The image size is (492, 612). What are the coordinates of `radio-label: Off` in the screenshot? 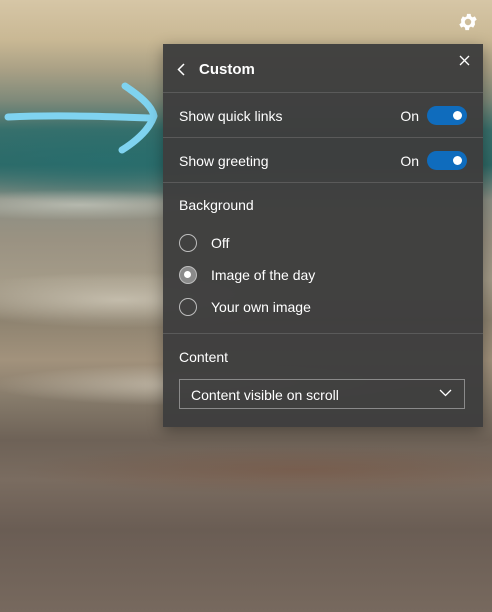 It's located at (220, 243).